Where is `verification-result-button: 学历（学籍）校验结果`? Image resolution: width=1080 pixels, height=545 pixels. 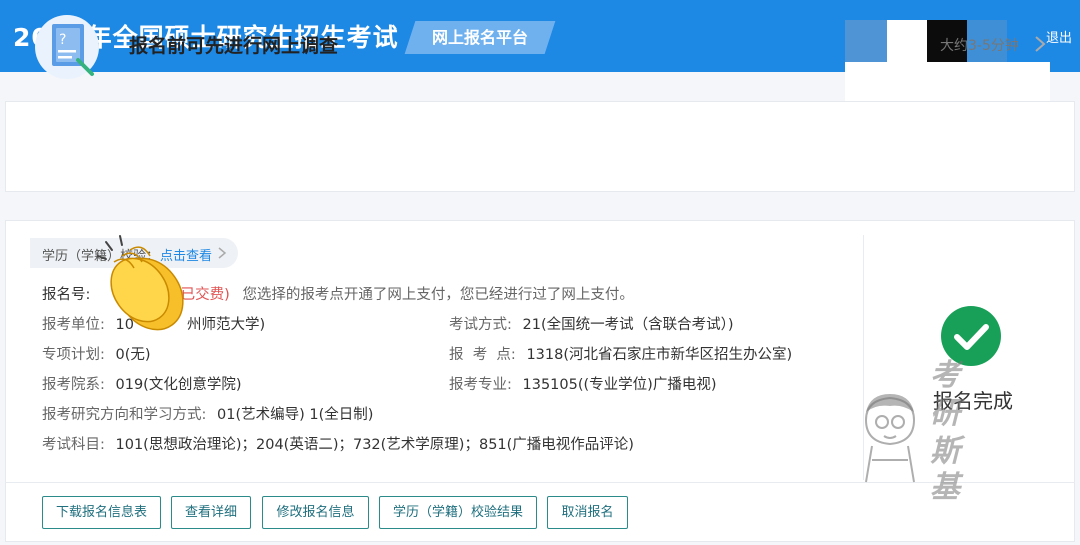 verification-result-button: 学历（学籍）校验结果 is located at coordinates (458, 512).